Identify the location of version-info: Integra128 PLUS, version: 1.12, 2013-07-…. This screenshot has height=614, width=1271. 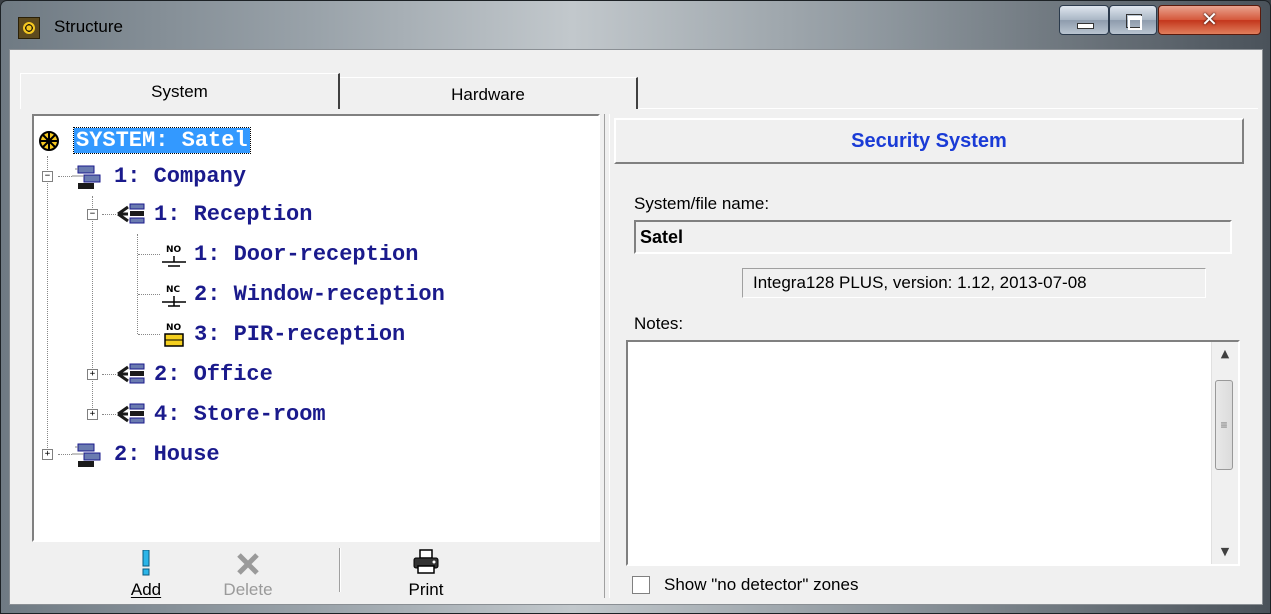
(974, 283).